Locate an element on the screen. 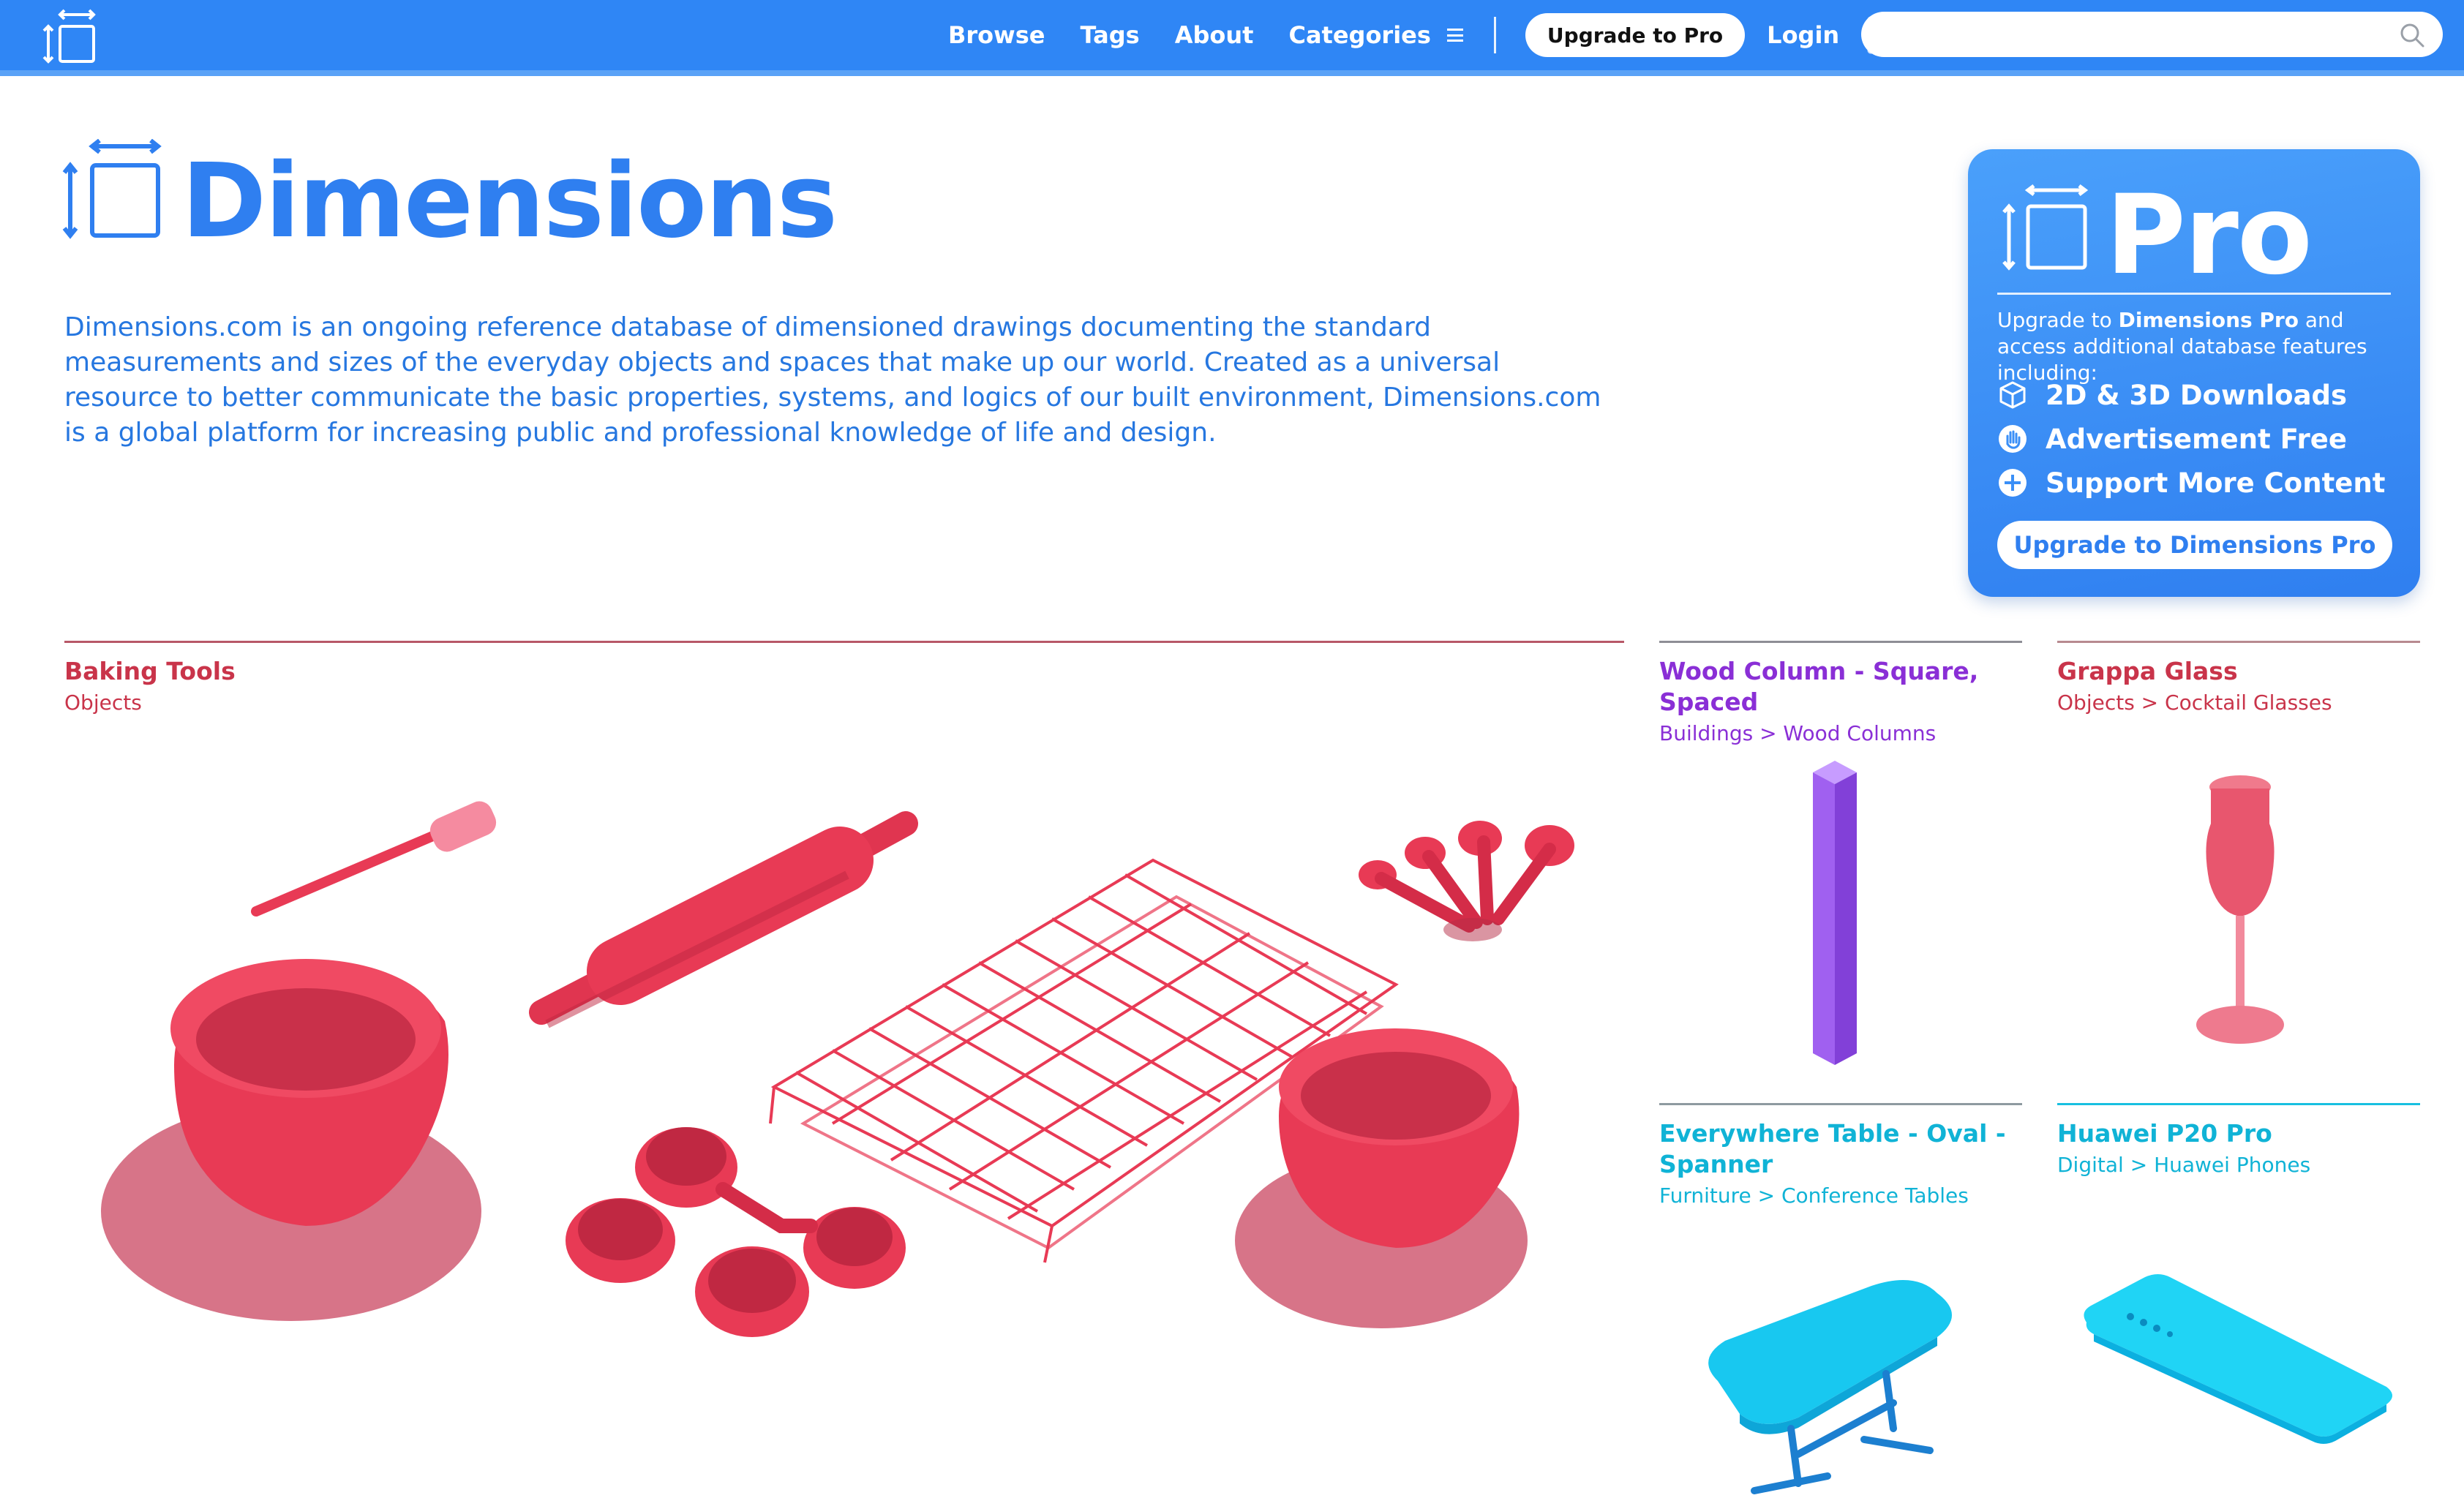 This screenshot has width=2464, height=1498. card-grappa-glass: Grappa Glass Objects > Cocktail Glasses is located at coordinates (2238, 860).